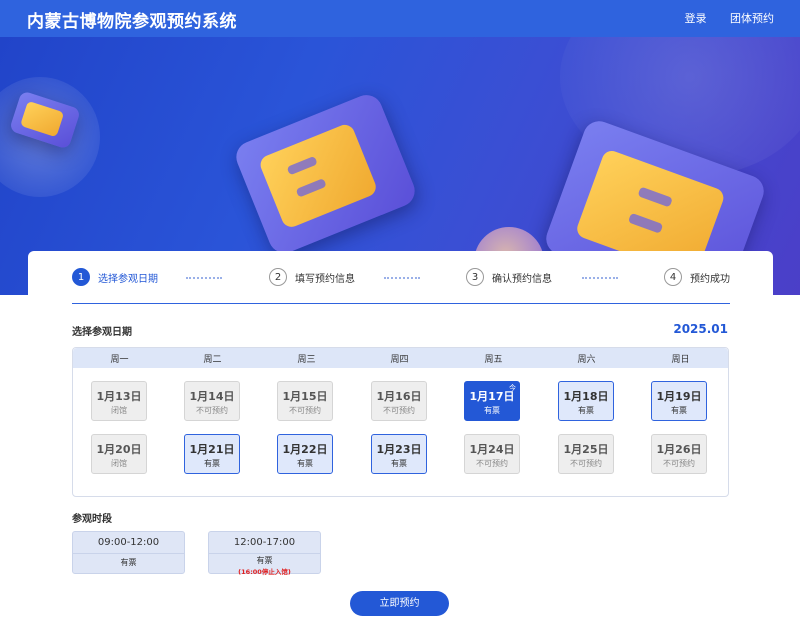 The image size is (800, 631). What do you see at coordinates (700, 329) in the screenshot?
I see `current-month: 2025.01` at bounding box center [700, 329].